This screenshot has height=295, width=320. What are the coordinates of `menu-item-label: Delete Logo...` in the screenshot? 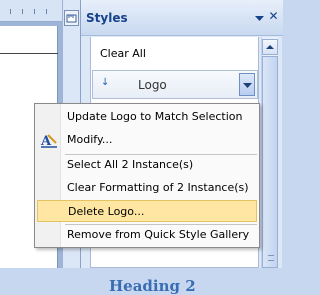 It's located at (106, 211).